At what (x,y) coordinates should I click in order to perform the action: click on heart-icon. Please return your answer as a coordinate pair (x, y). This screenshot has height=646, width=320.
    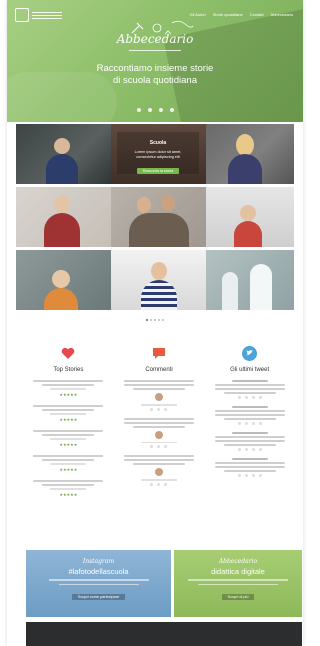
    Looking at the image, I should click on (68, 353).